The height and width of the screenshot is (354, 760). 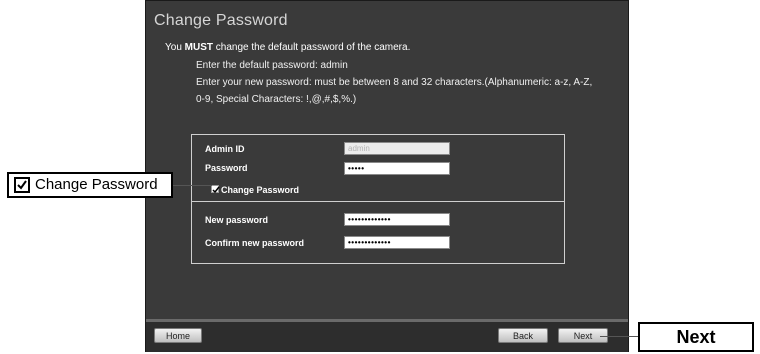 What do you see at coordinates (272, 65) in the screenshot?
I see `instruction-default-password: Enter the default password: admin` at bounding box center [272, 65].